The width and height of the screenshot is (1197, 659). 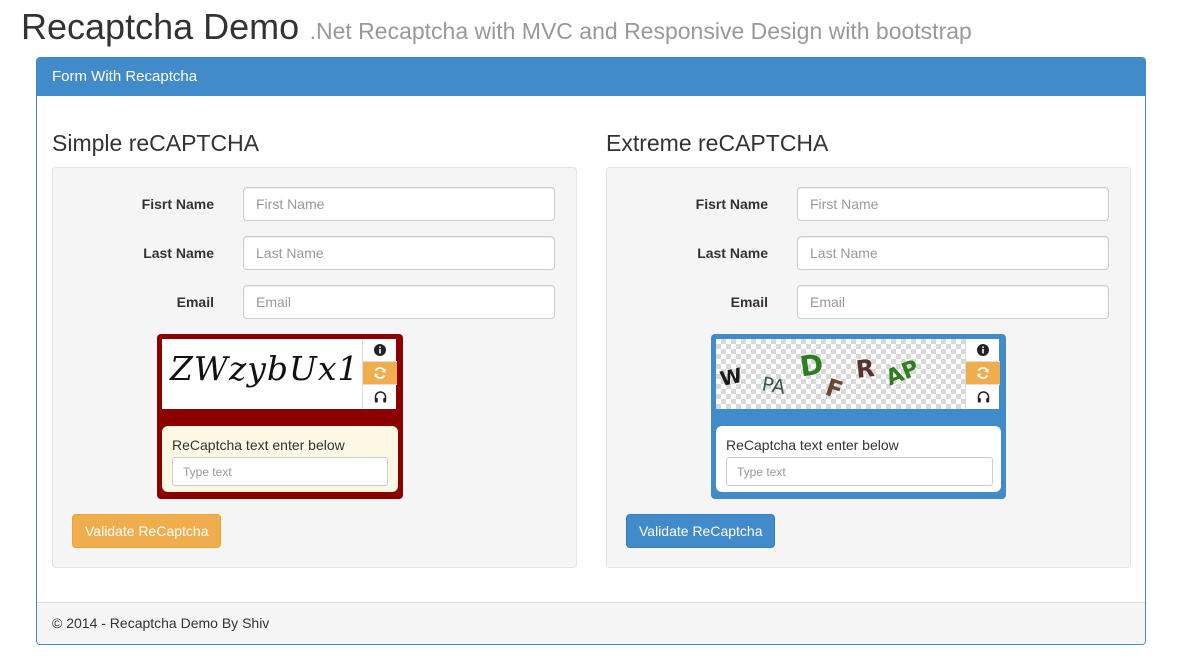 What do you see at coordinates (717, 143) in the screenshot?
I see `section-title: Extreme reCAPTCHA` at bounding box center [717, 143].